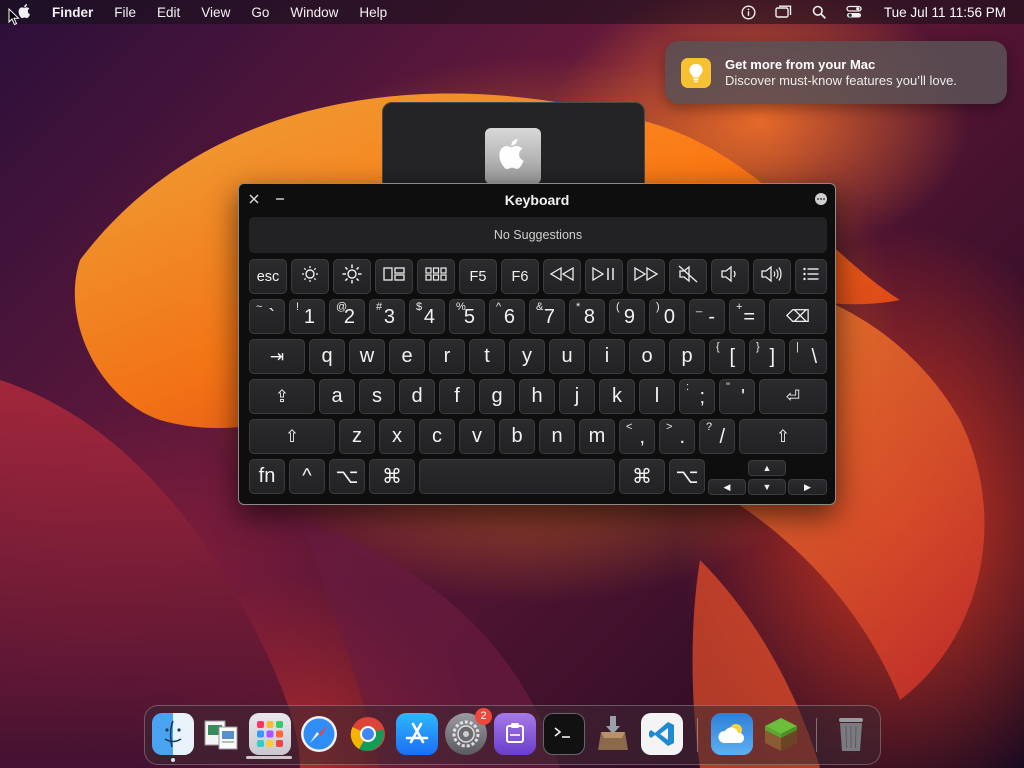 The height and width of the screenshot is (768, 1024). I want to click on control-center-icon, so click(854, 12).